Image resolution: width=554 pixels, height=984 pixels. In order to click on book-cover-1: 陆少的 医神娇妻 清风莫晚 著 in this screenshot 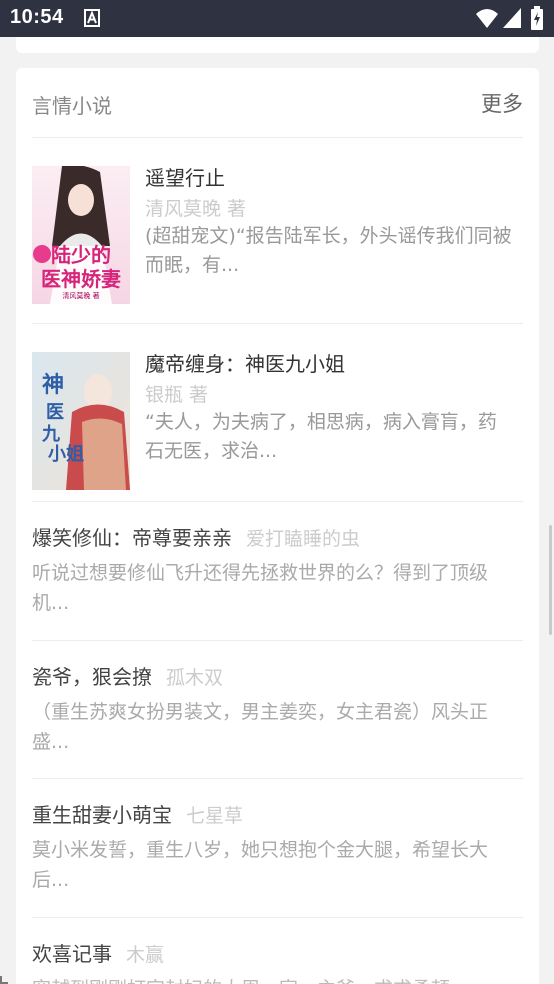, I will do `click(81, 235)`.